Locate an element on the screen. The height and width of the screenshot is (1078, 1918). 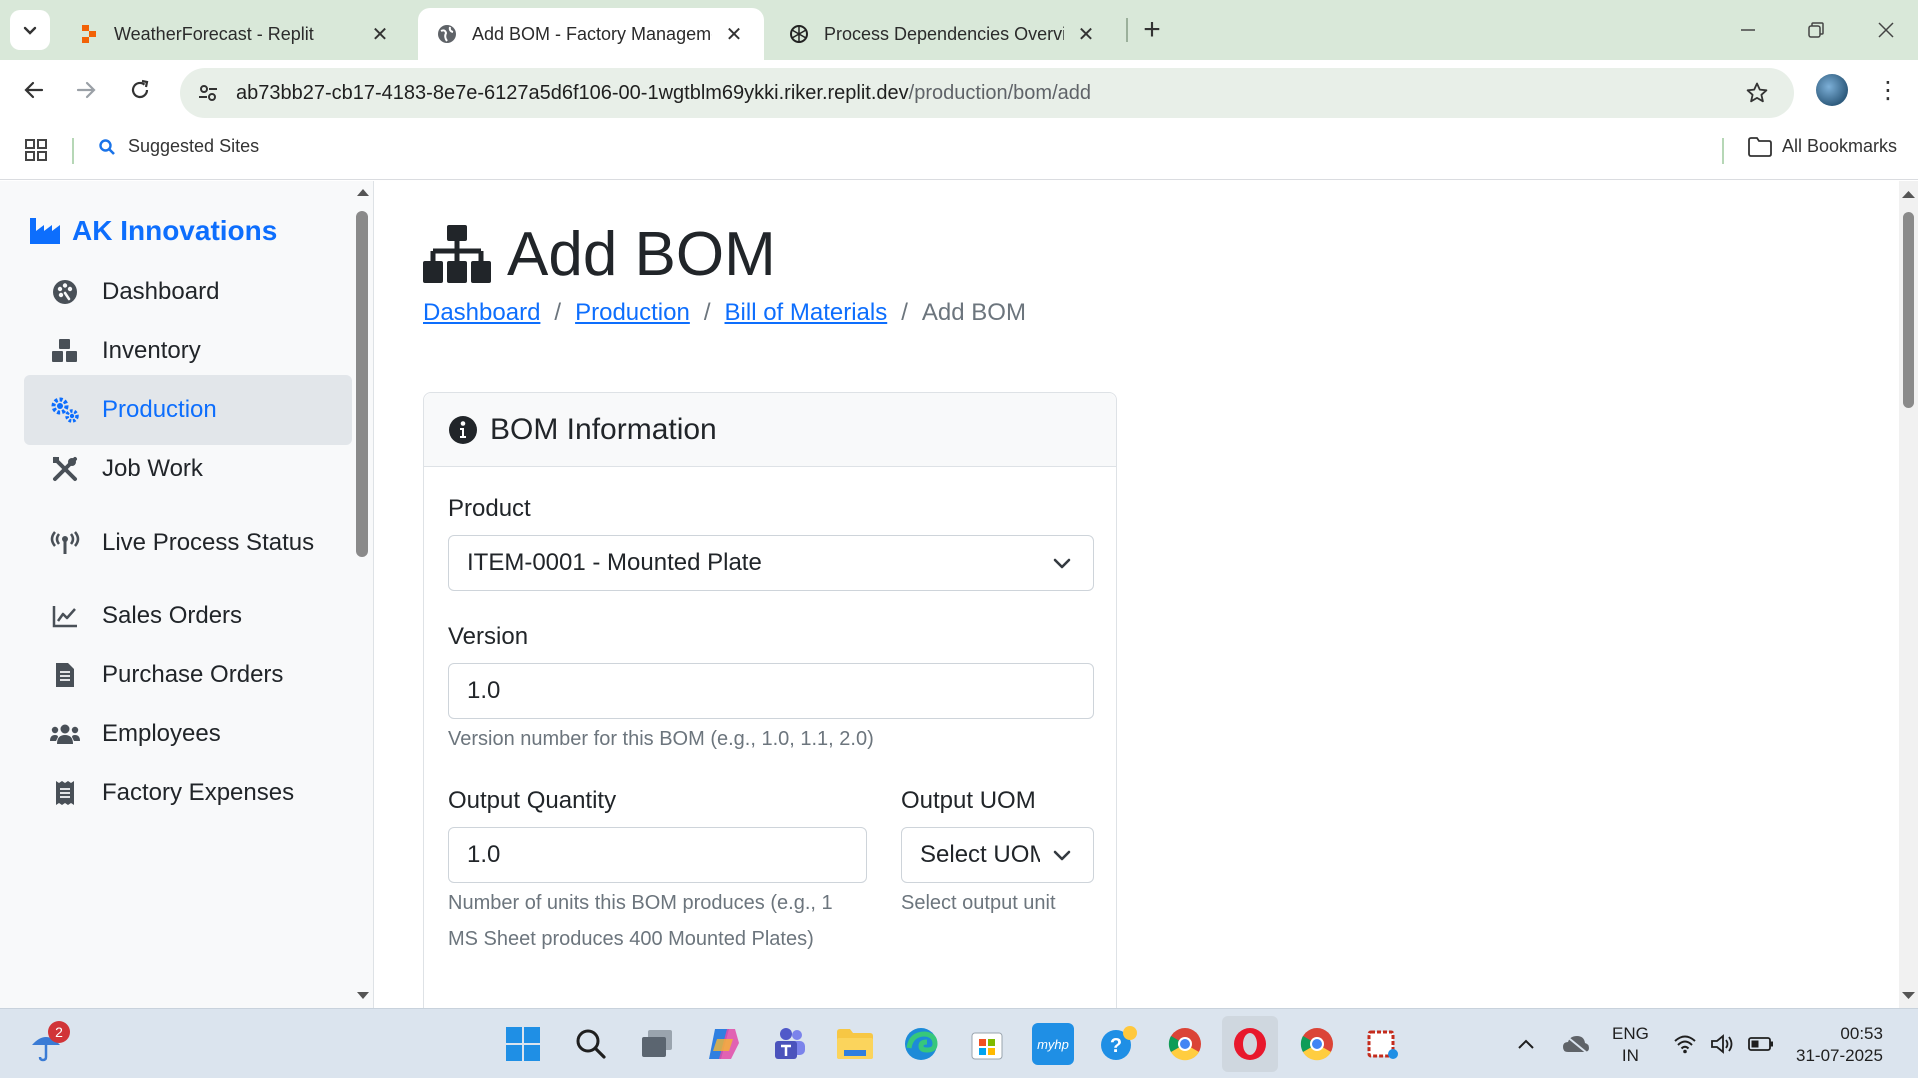
store-button is located at coordinates (987, 1044).